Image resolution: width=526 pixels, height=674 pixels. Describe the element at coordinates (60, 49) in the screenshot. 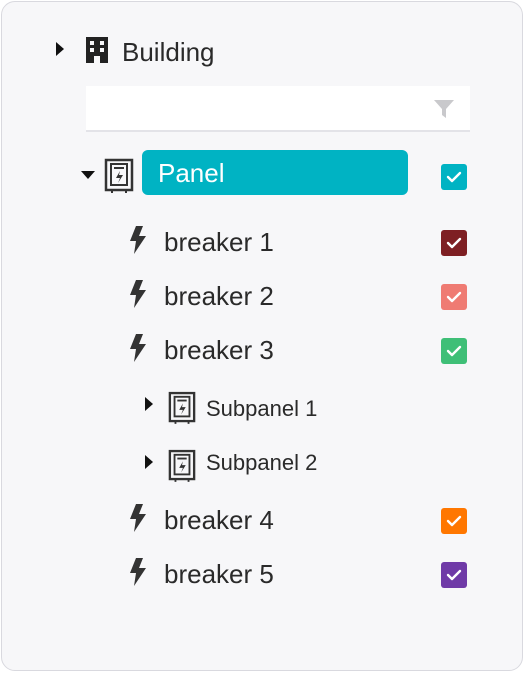

I see `expand-building-caret-icon` at that location.